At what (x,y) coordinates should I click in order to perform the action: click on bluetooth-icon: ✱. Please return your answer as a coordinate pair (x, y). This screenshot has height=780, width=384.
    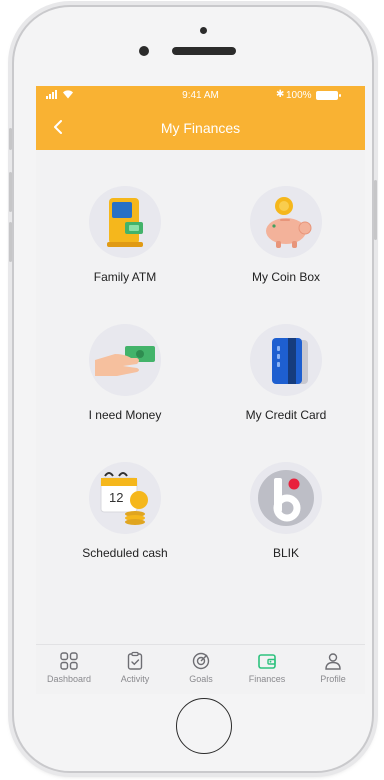
    Looking at the image, I should click on (280, 94).